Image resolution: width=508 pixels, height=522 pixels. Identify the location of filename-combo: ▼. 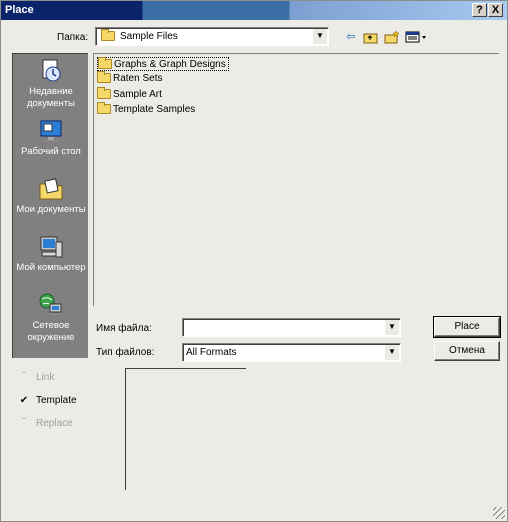
(291, 327).